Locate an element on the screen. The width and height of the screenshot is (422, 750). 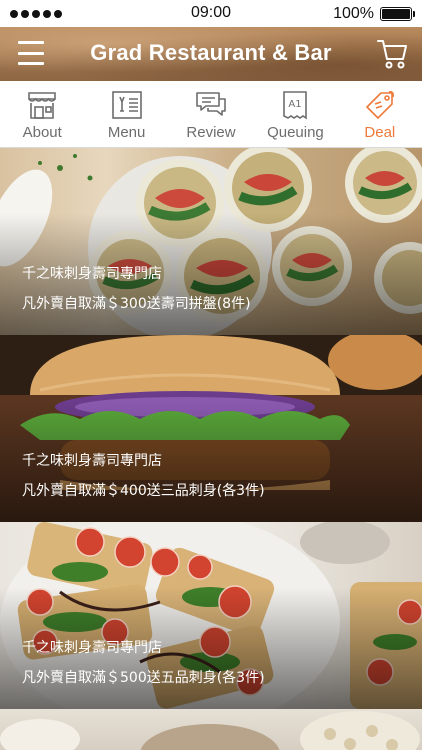
tab-review: Review is located at coordinates (211, 114).